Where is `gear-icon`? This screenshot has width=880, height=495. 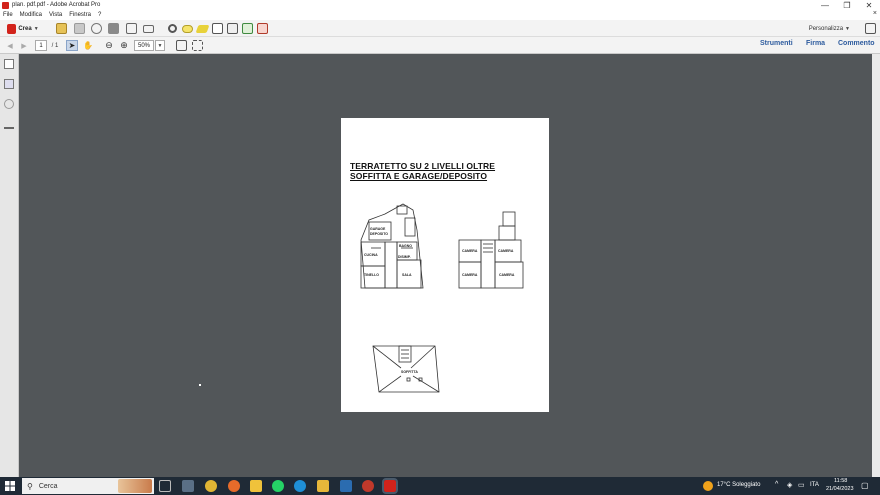
gear-icon is located at coordinates (172, 28).